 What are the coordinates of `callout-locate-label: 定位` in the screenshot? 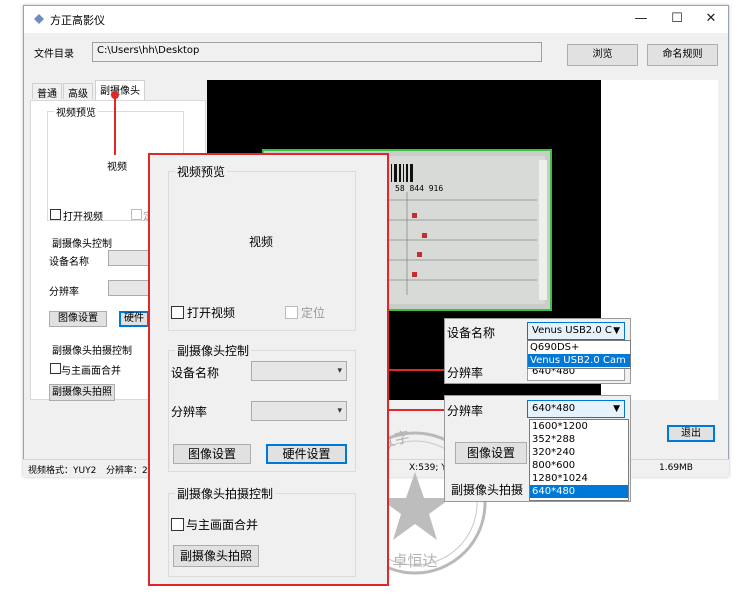 It's located at (313, 313).